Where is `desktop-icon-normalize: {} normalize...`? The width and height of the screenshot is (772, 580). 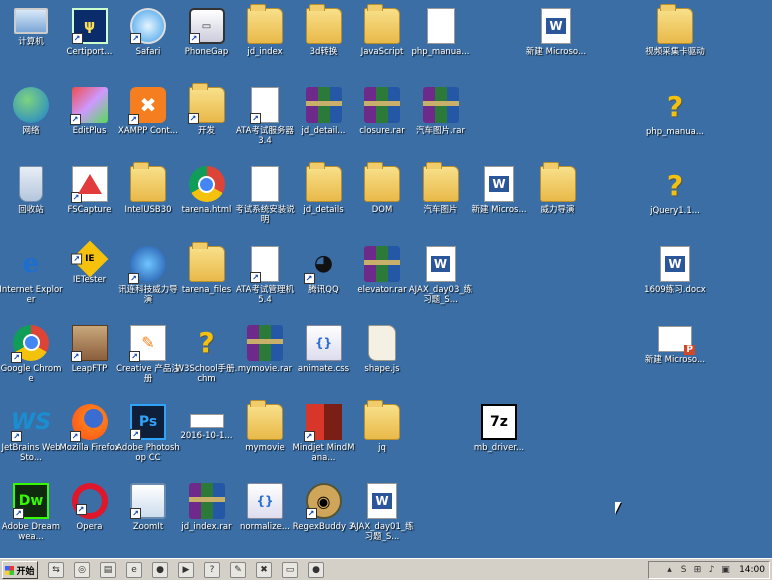 desktop-icon-normalize: {} normalize... is located at coordinates (265, 518).